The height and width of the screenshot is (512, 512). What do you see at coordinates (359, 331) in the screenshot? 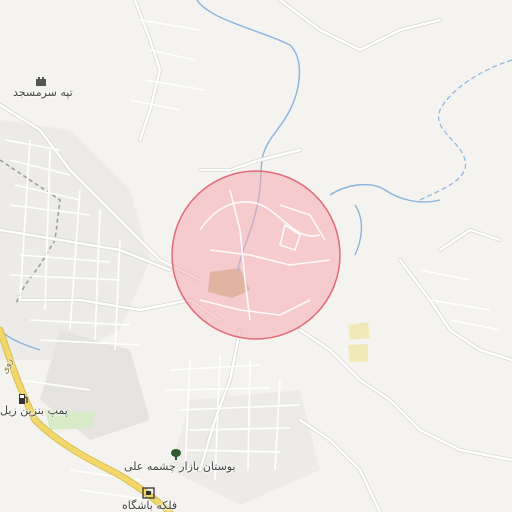
I see `sports-field` at bounding box center [359, 331].